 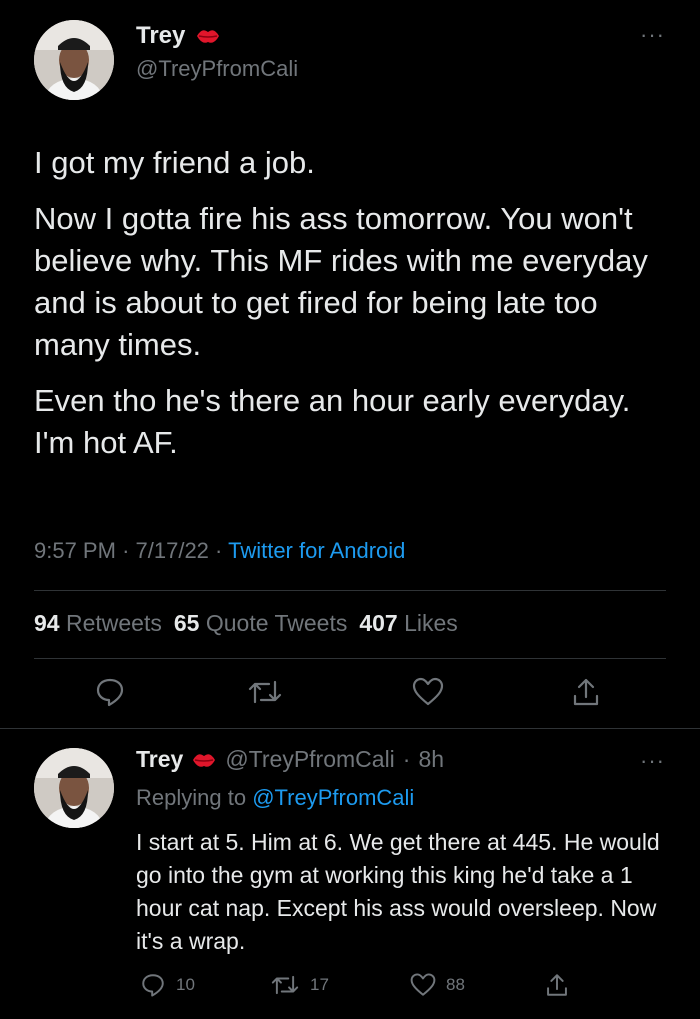 I want to click on retweets-count: 94, so click(x=47, y=623).